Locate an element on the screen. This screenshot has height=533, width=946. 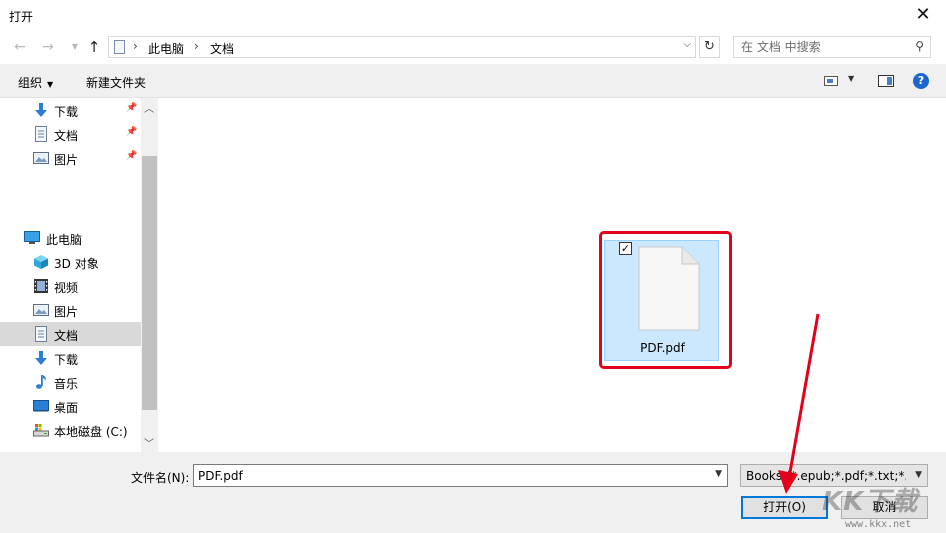
organize-label: 组织 is located at coordinates (30, 83).